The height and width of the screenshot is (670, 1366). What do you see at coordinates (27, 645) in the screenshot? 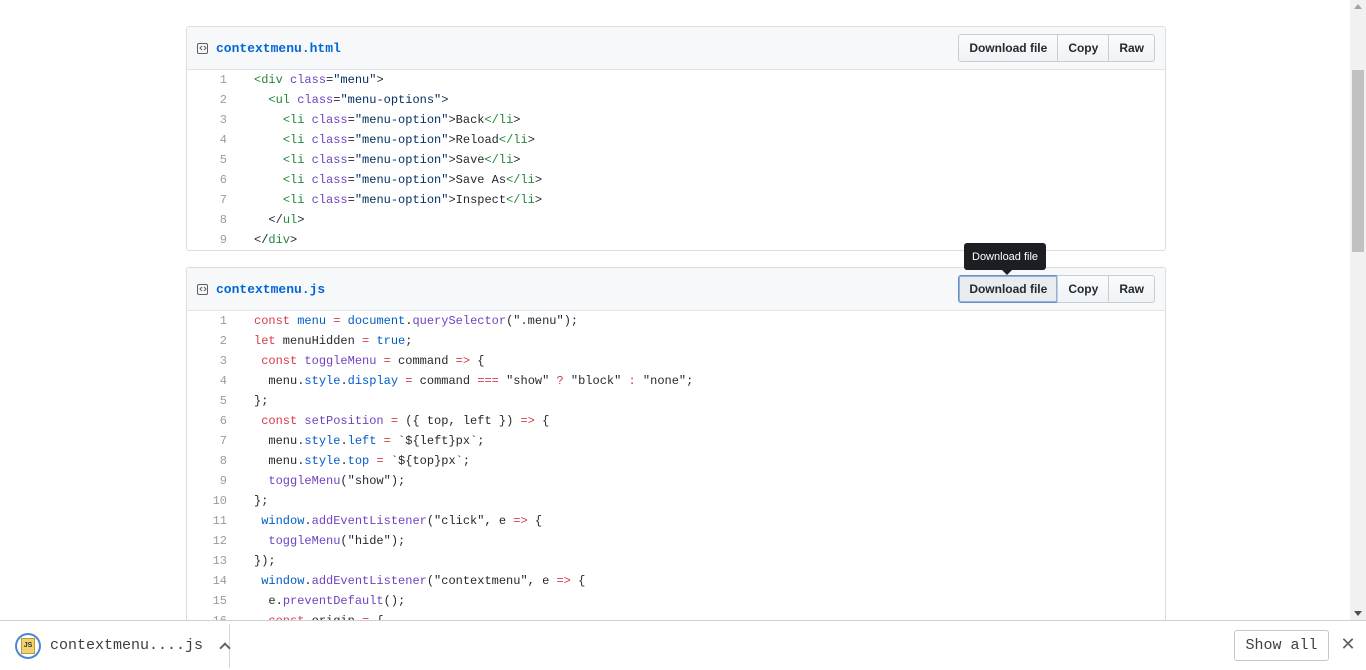
I see `js-file-icon-label: JS` at bounding box center [27, 645].